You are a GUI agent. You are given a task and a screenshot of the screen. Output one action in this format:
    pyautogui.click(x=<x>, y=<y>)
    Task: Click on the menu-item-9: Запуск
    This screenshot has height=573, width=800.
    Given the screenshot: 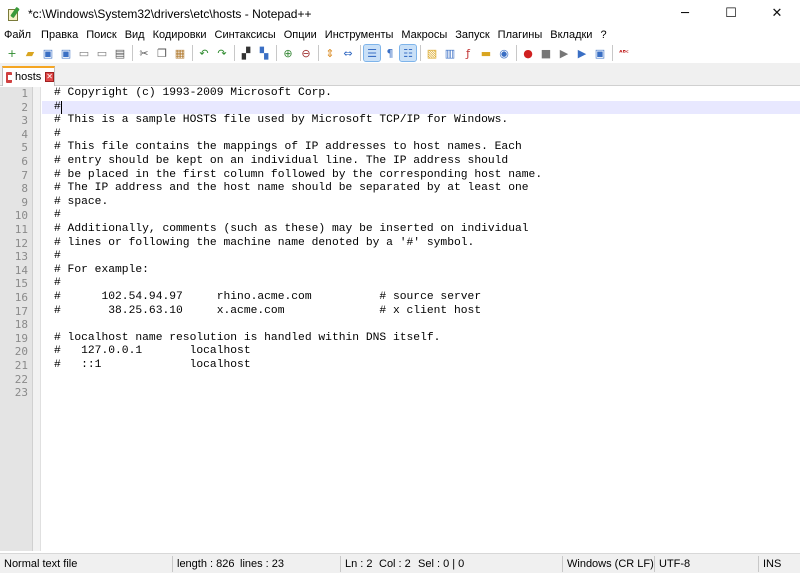 What is the action you would take?
    pyautogui.click(x=472, y=35)
    